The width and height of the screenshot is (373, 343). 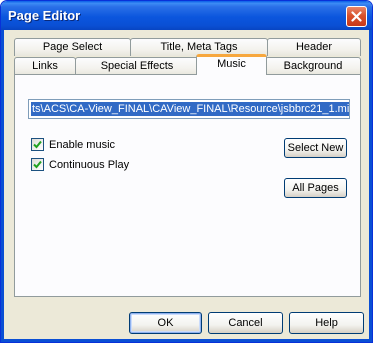 I want to click on tab-links: Links, so click(x=45, y=66).